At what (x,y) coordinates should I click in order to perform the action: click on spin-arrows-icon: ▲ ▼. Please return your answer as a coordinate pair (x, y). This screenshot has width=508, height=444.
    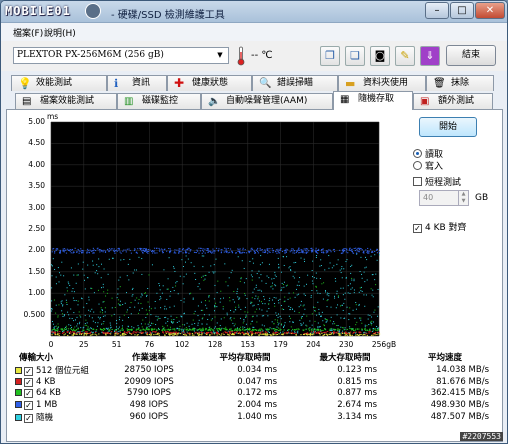
    Looking at the image, I should click on (463, 198).